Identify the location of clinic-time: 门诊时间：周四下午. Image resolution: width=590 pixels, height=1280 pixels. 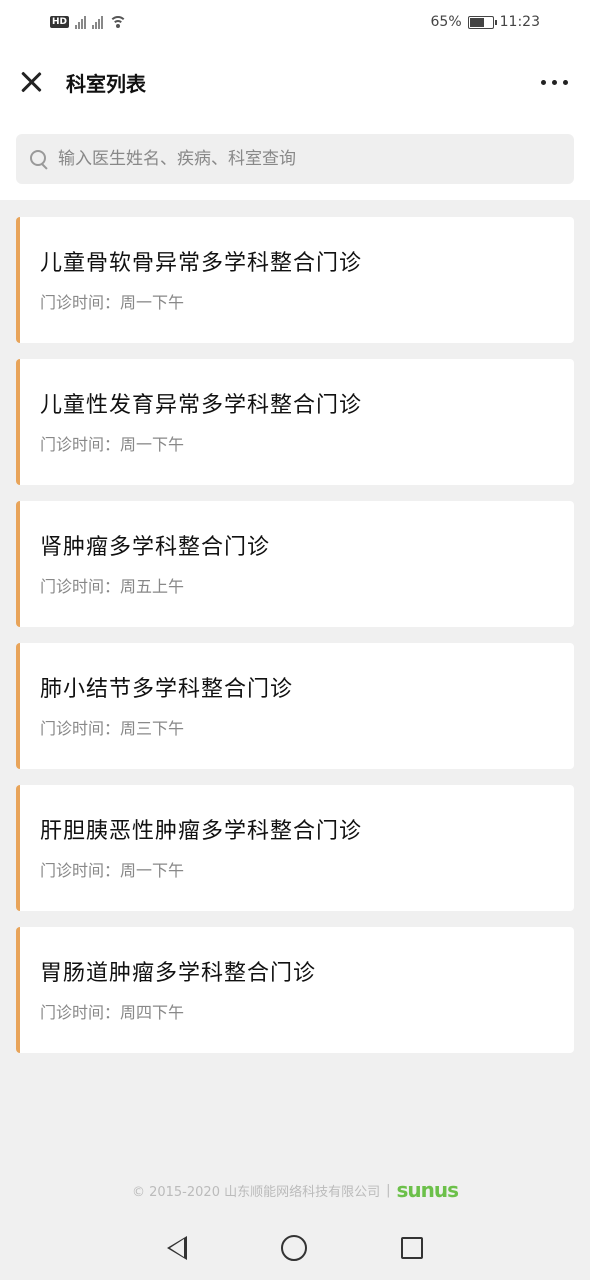
(307, 1011).